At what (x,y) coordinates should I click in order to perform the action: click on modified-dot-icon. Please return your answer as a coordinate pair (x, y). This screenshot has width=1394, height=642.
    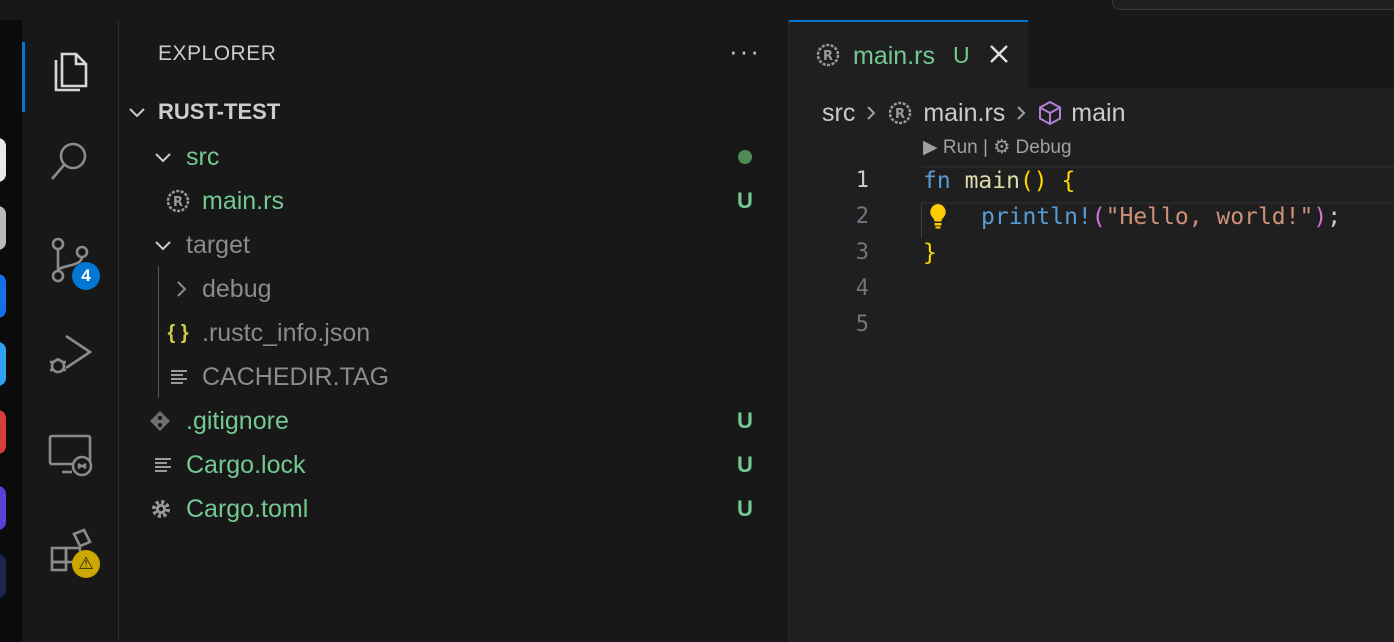
    Looking at the image, I should click on (745, 157).